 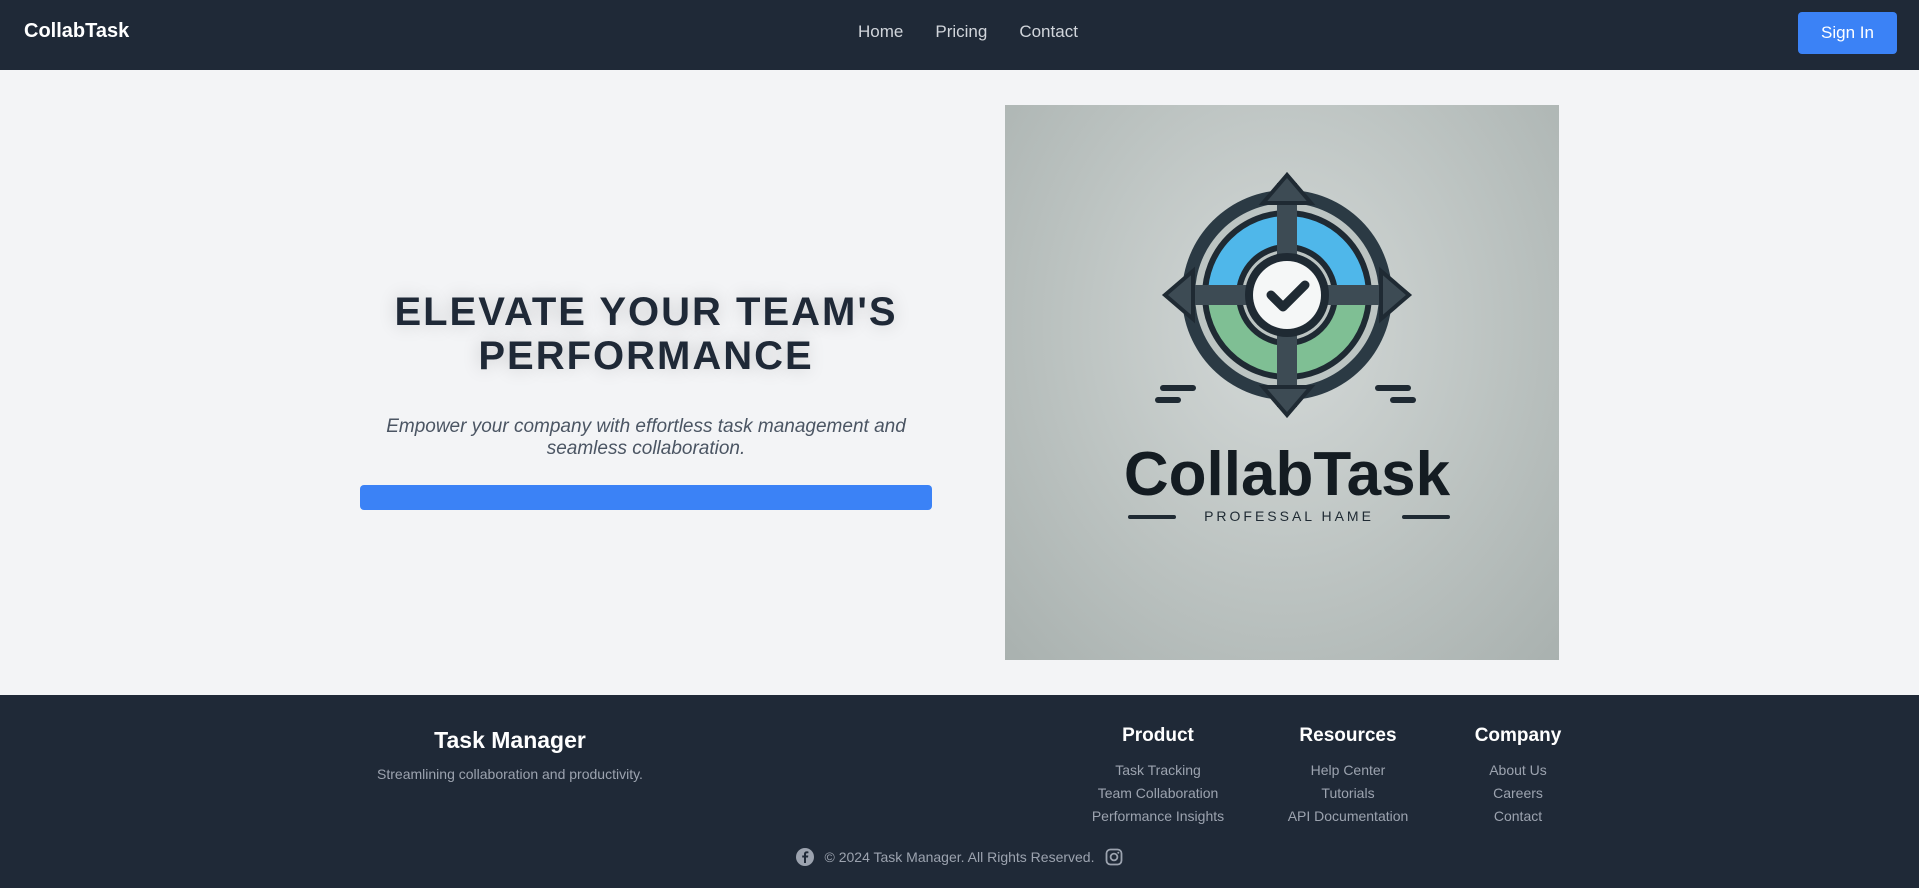 What do you see at coordinates (1114, 857) in the screenshot?
I see `instagram-icon` at bounding box center [1114, 857].